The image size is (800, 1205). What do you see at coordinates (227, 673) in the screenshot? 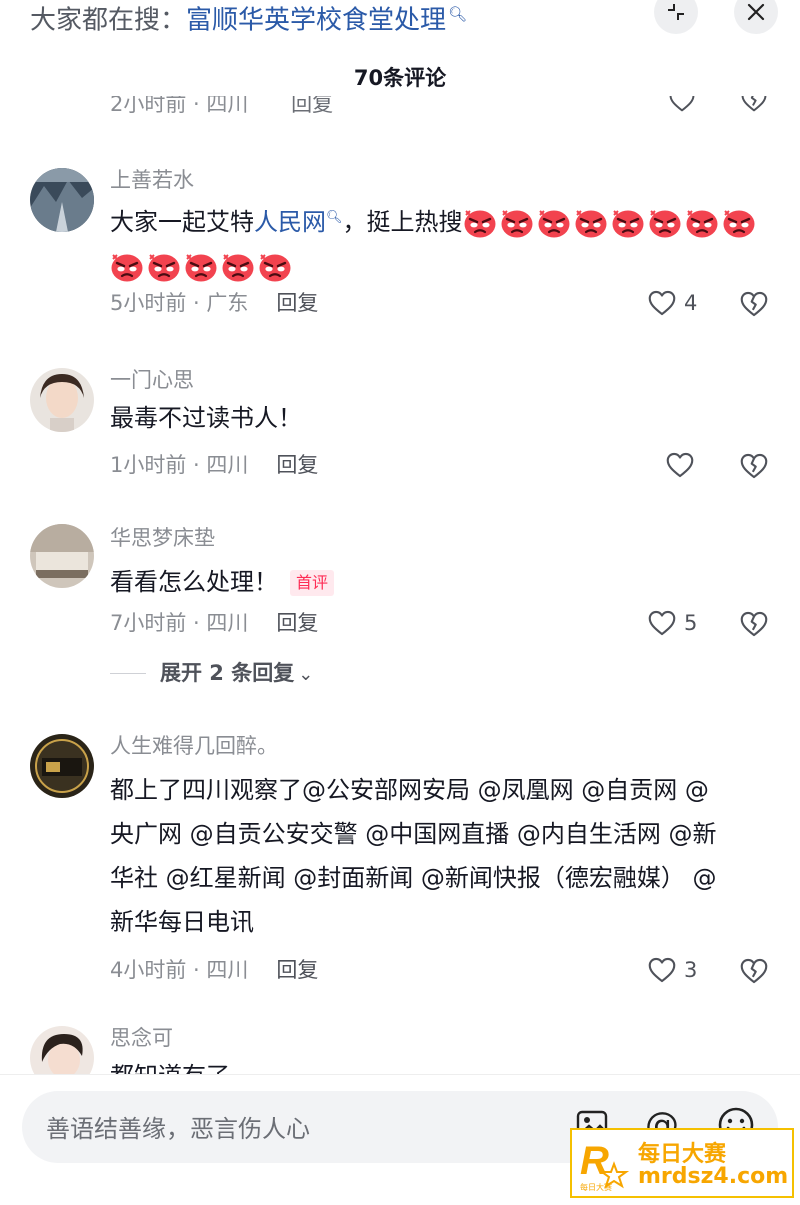
I see `expand-replies-text: 展开 2 条回复` at bounding box center [227, 673].